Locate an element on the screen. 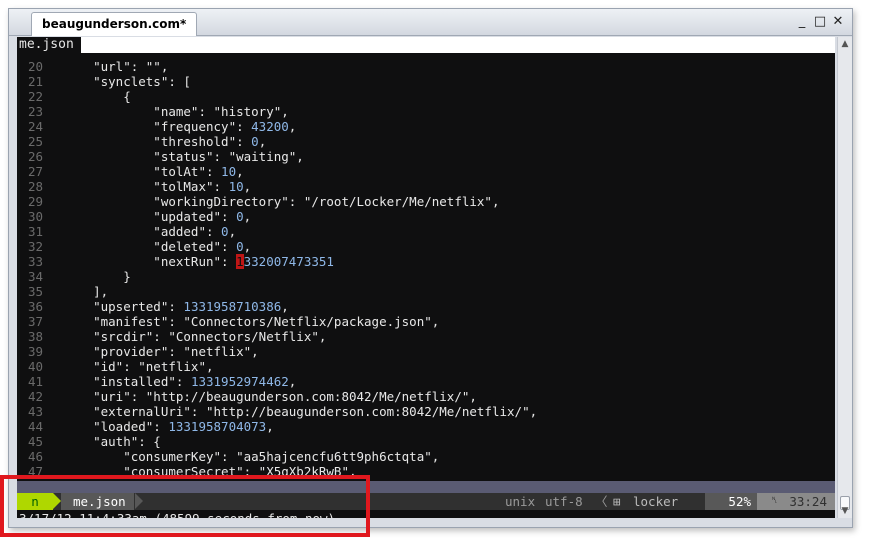 Image resolution: width=871 pixels, height=547 pixels. code-text: "nextRun": is located at coordinates (150, 261).